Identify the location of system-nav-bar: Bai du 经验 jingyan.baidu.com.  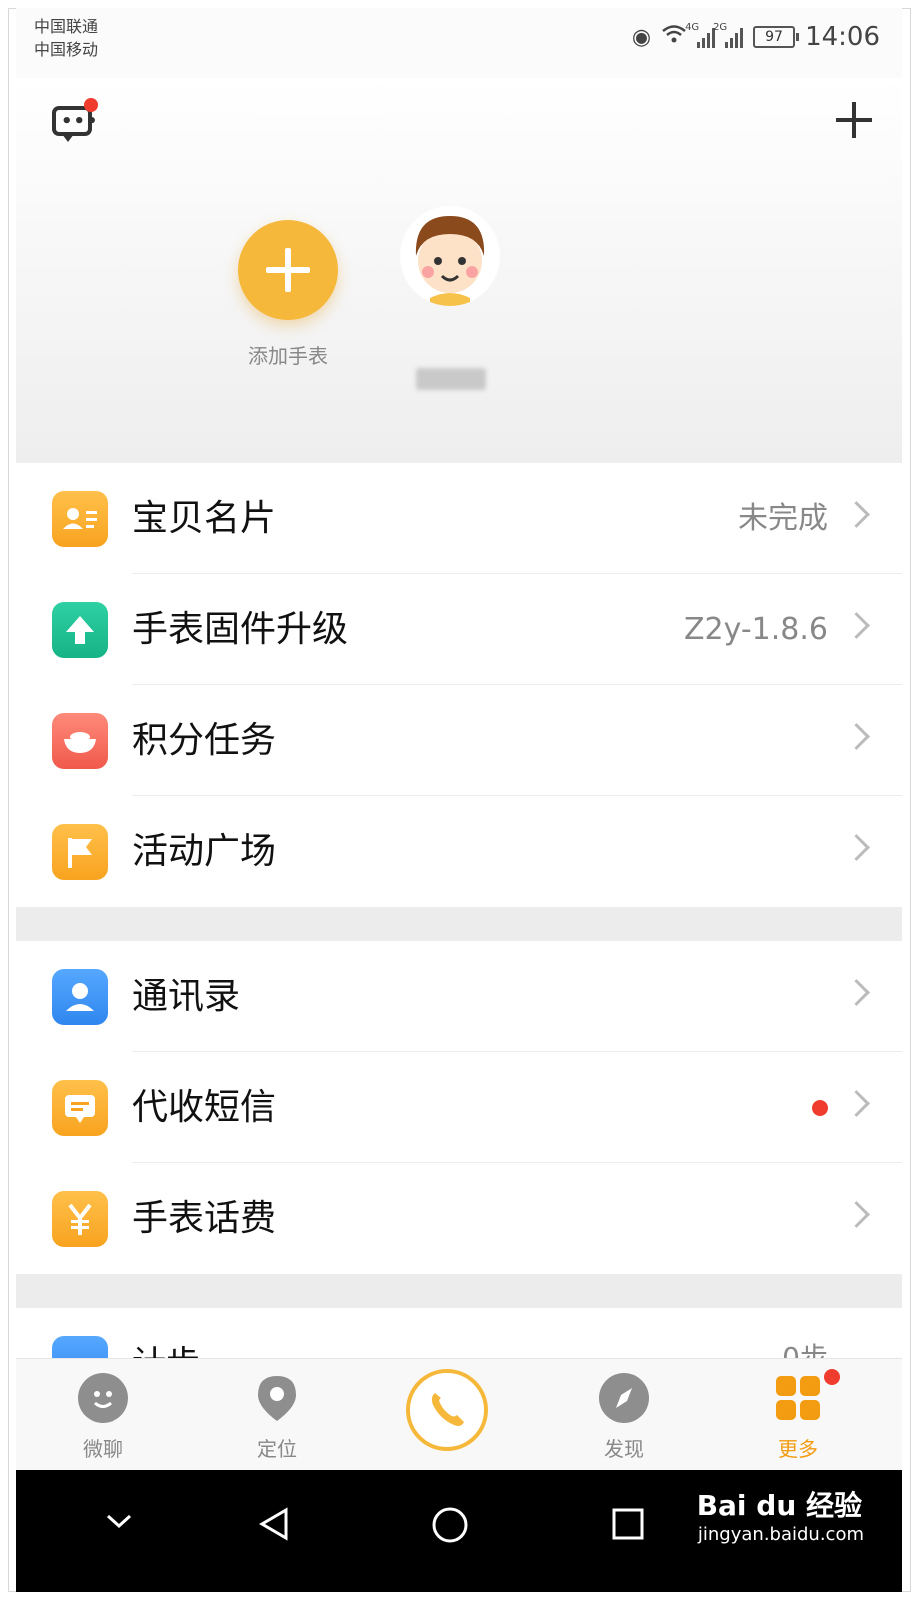
(459, 1531).